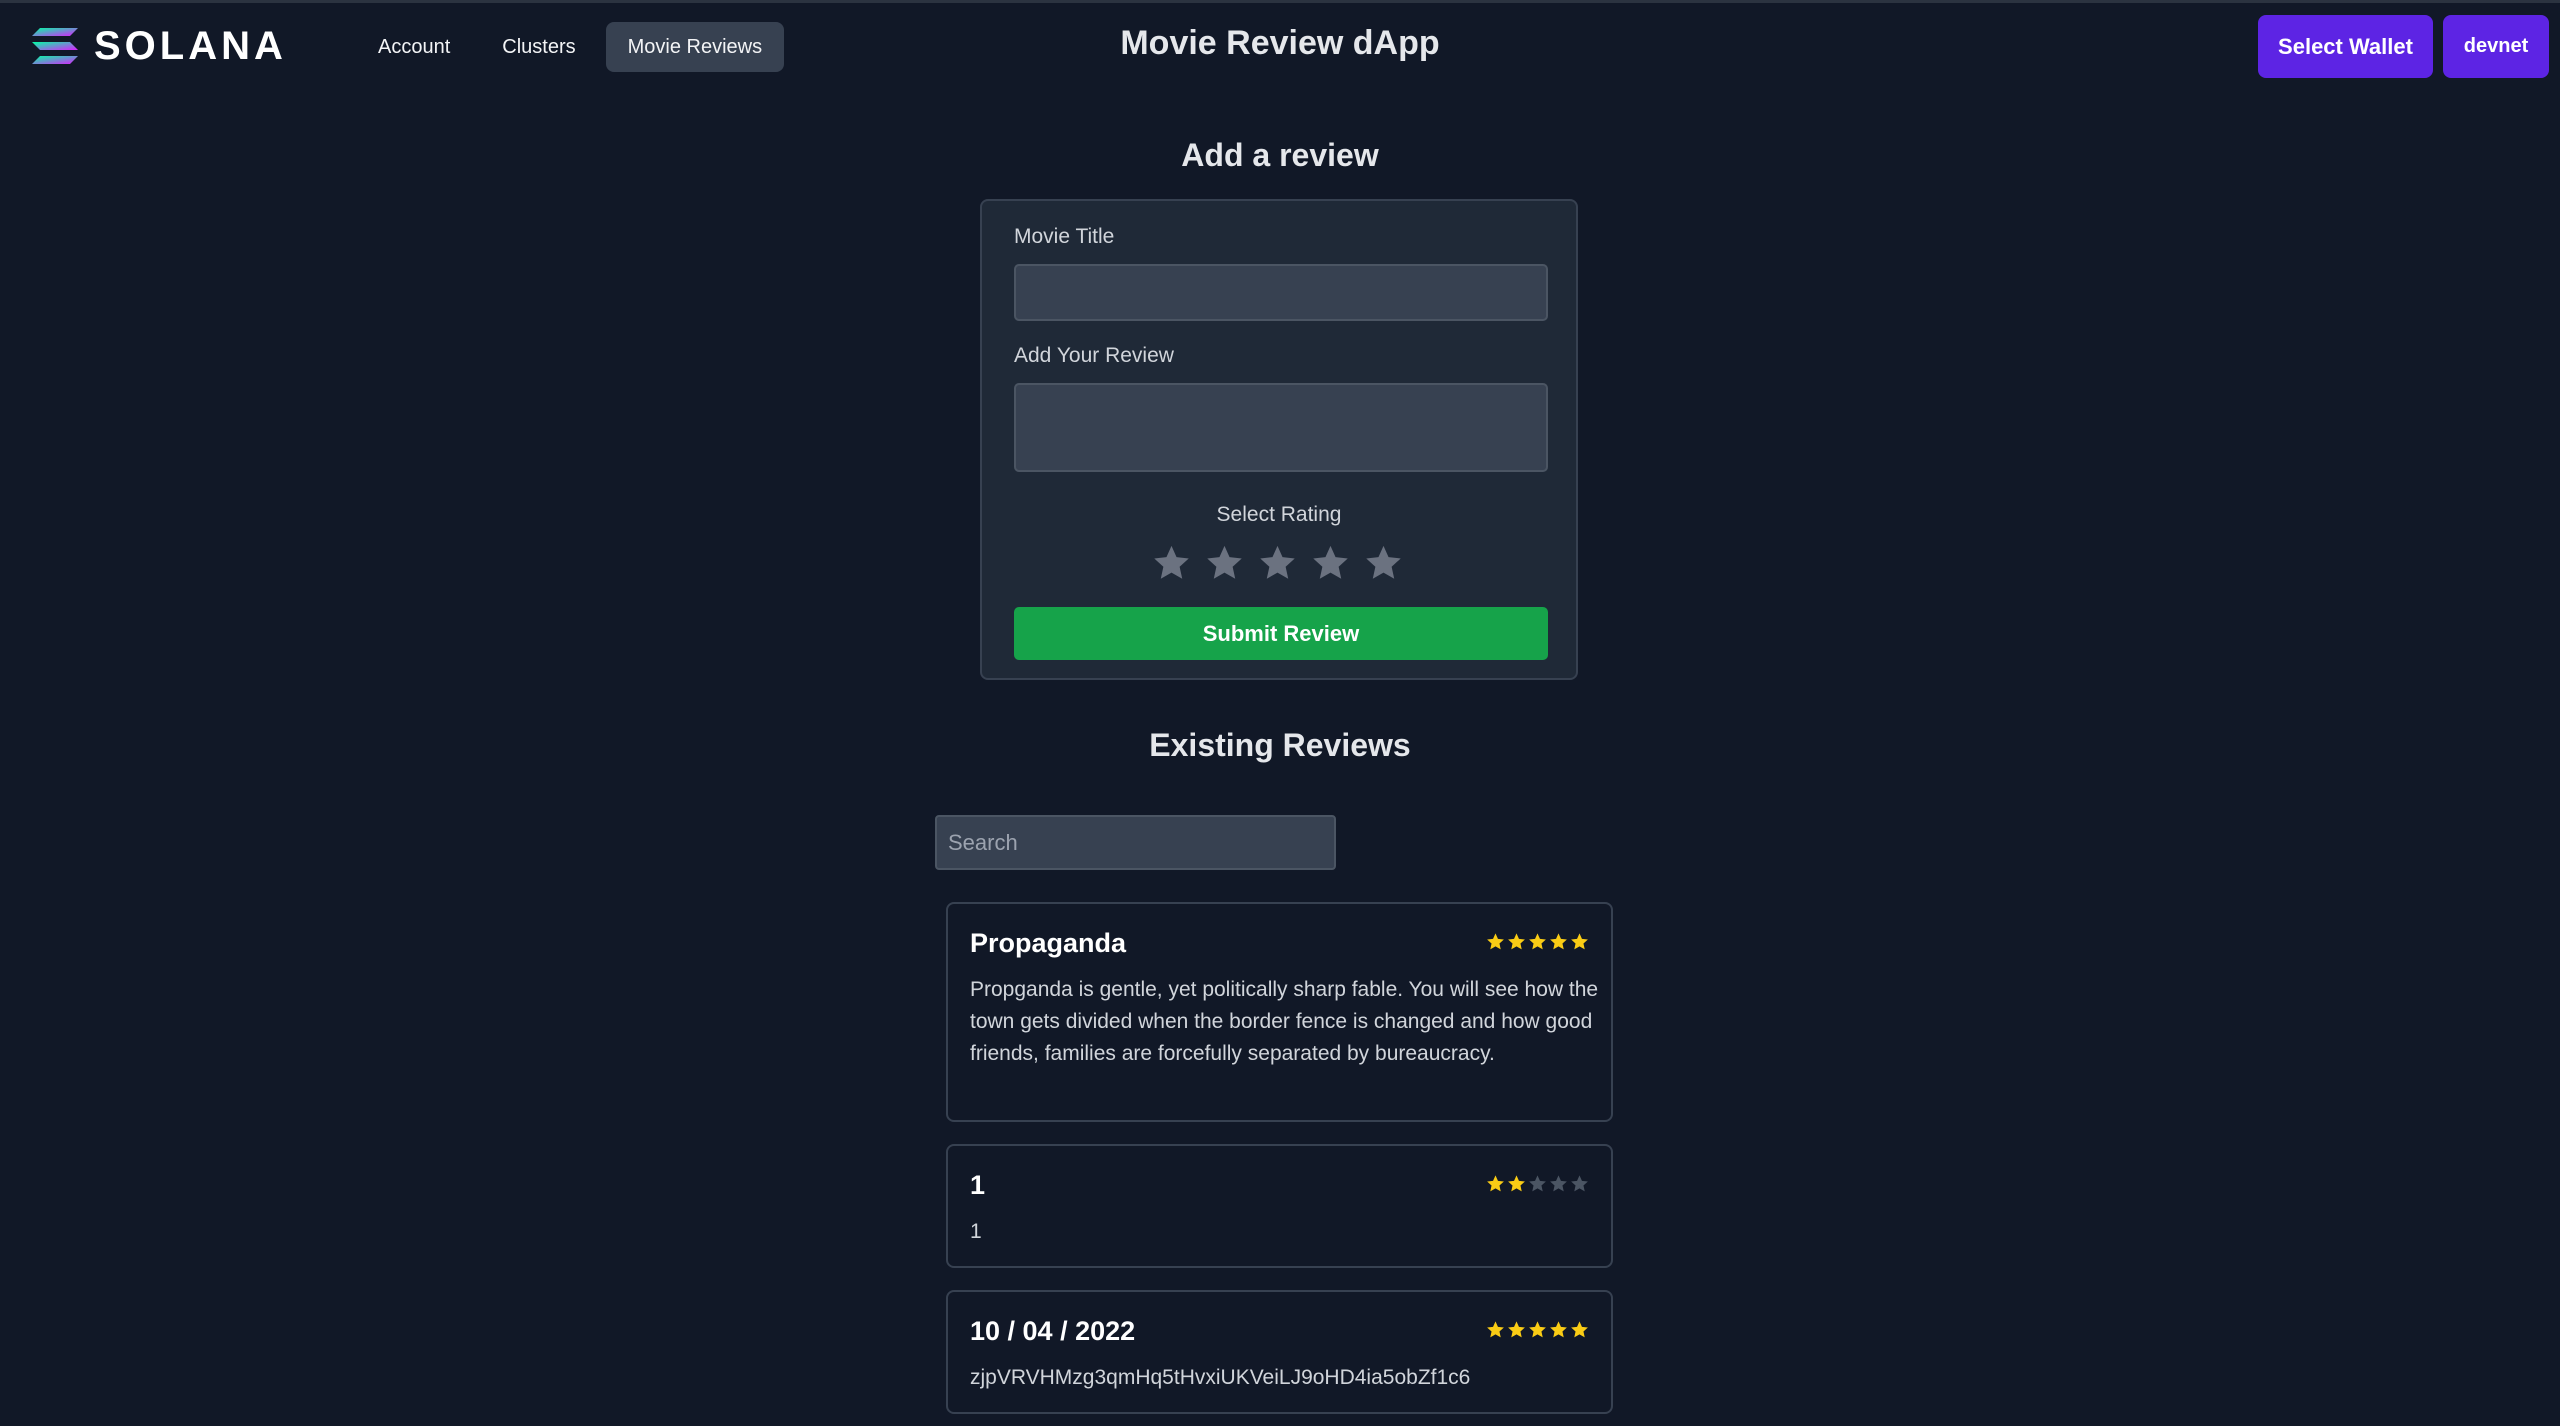 This screenshot has height=1426, width=2560. I want to click on review-textarea, so click(1281, 427).